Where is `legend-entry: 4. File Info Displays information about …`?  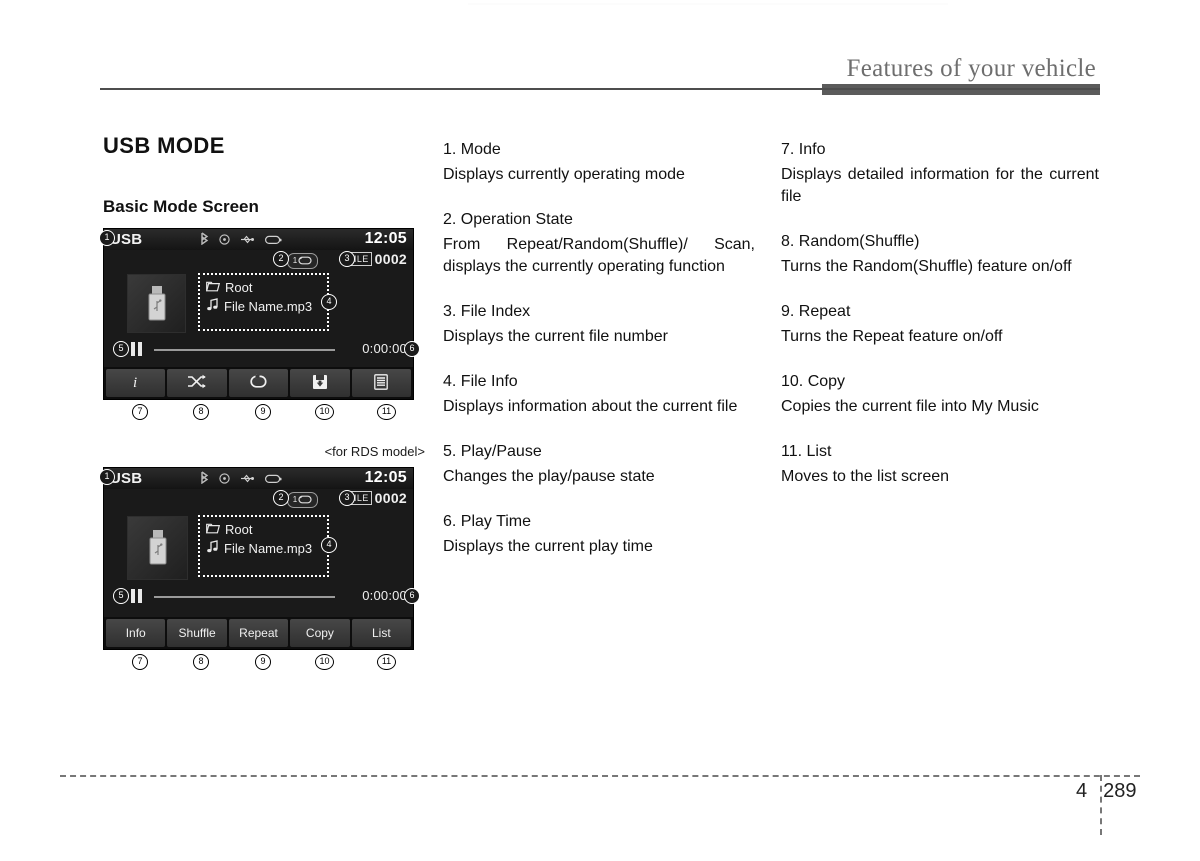 legend-entry: 4. File Info Displays information about … is located at coordinates (599, 394).